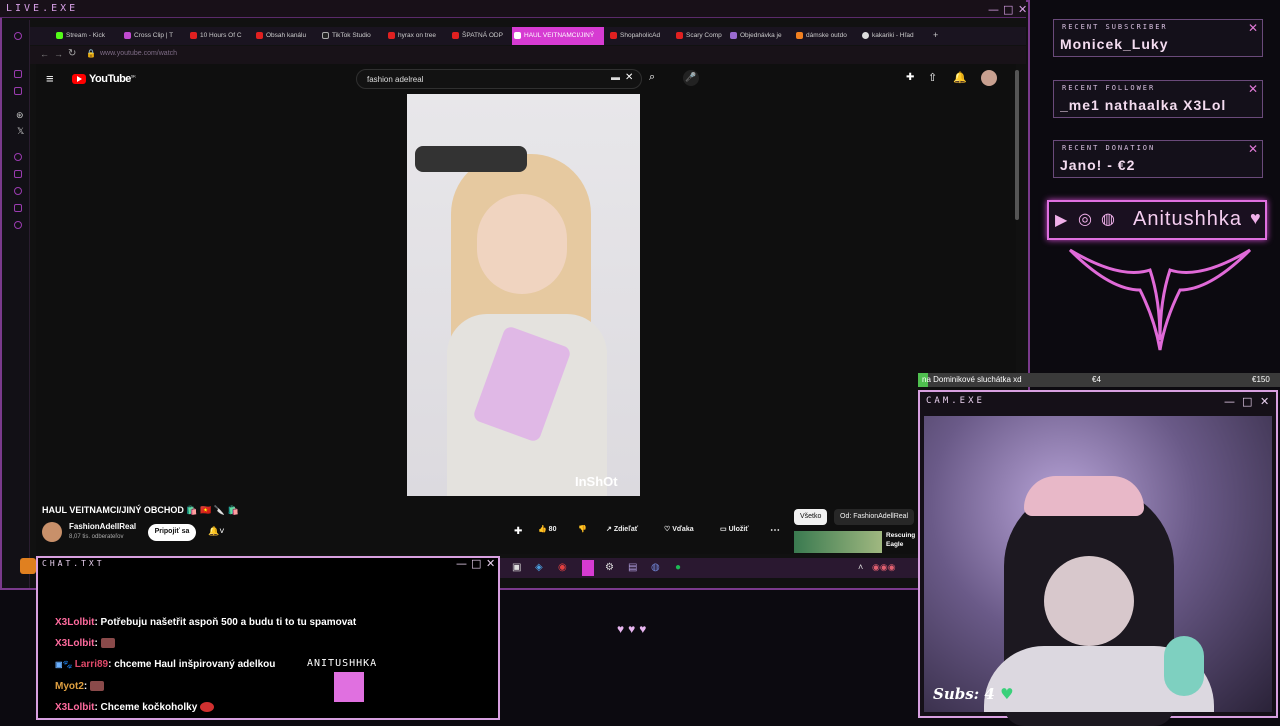 This screenshot has height=726, width=1280. Describe the element at coordinates (325, 35) in the screenshot. I see `tiktok-icon` at that location.